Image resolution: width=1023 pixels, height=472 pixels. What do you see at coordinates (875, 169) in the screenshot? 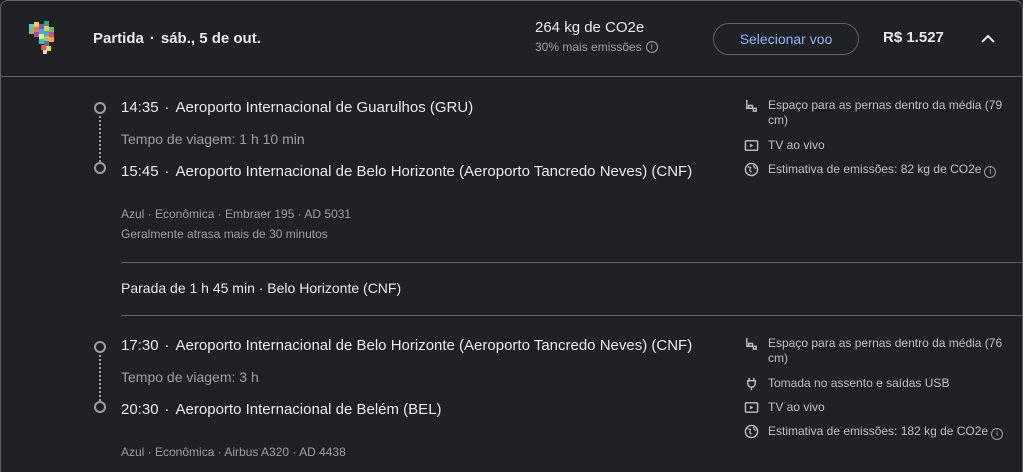
I see `amenity-text: Estimativa de emissões: 82 kg de CO2e` at bounding box center [875, 169].